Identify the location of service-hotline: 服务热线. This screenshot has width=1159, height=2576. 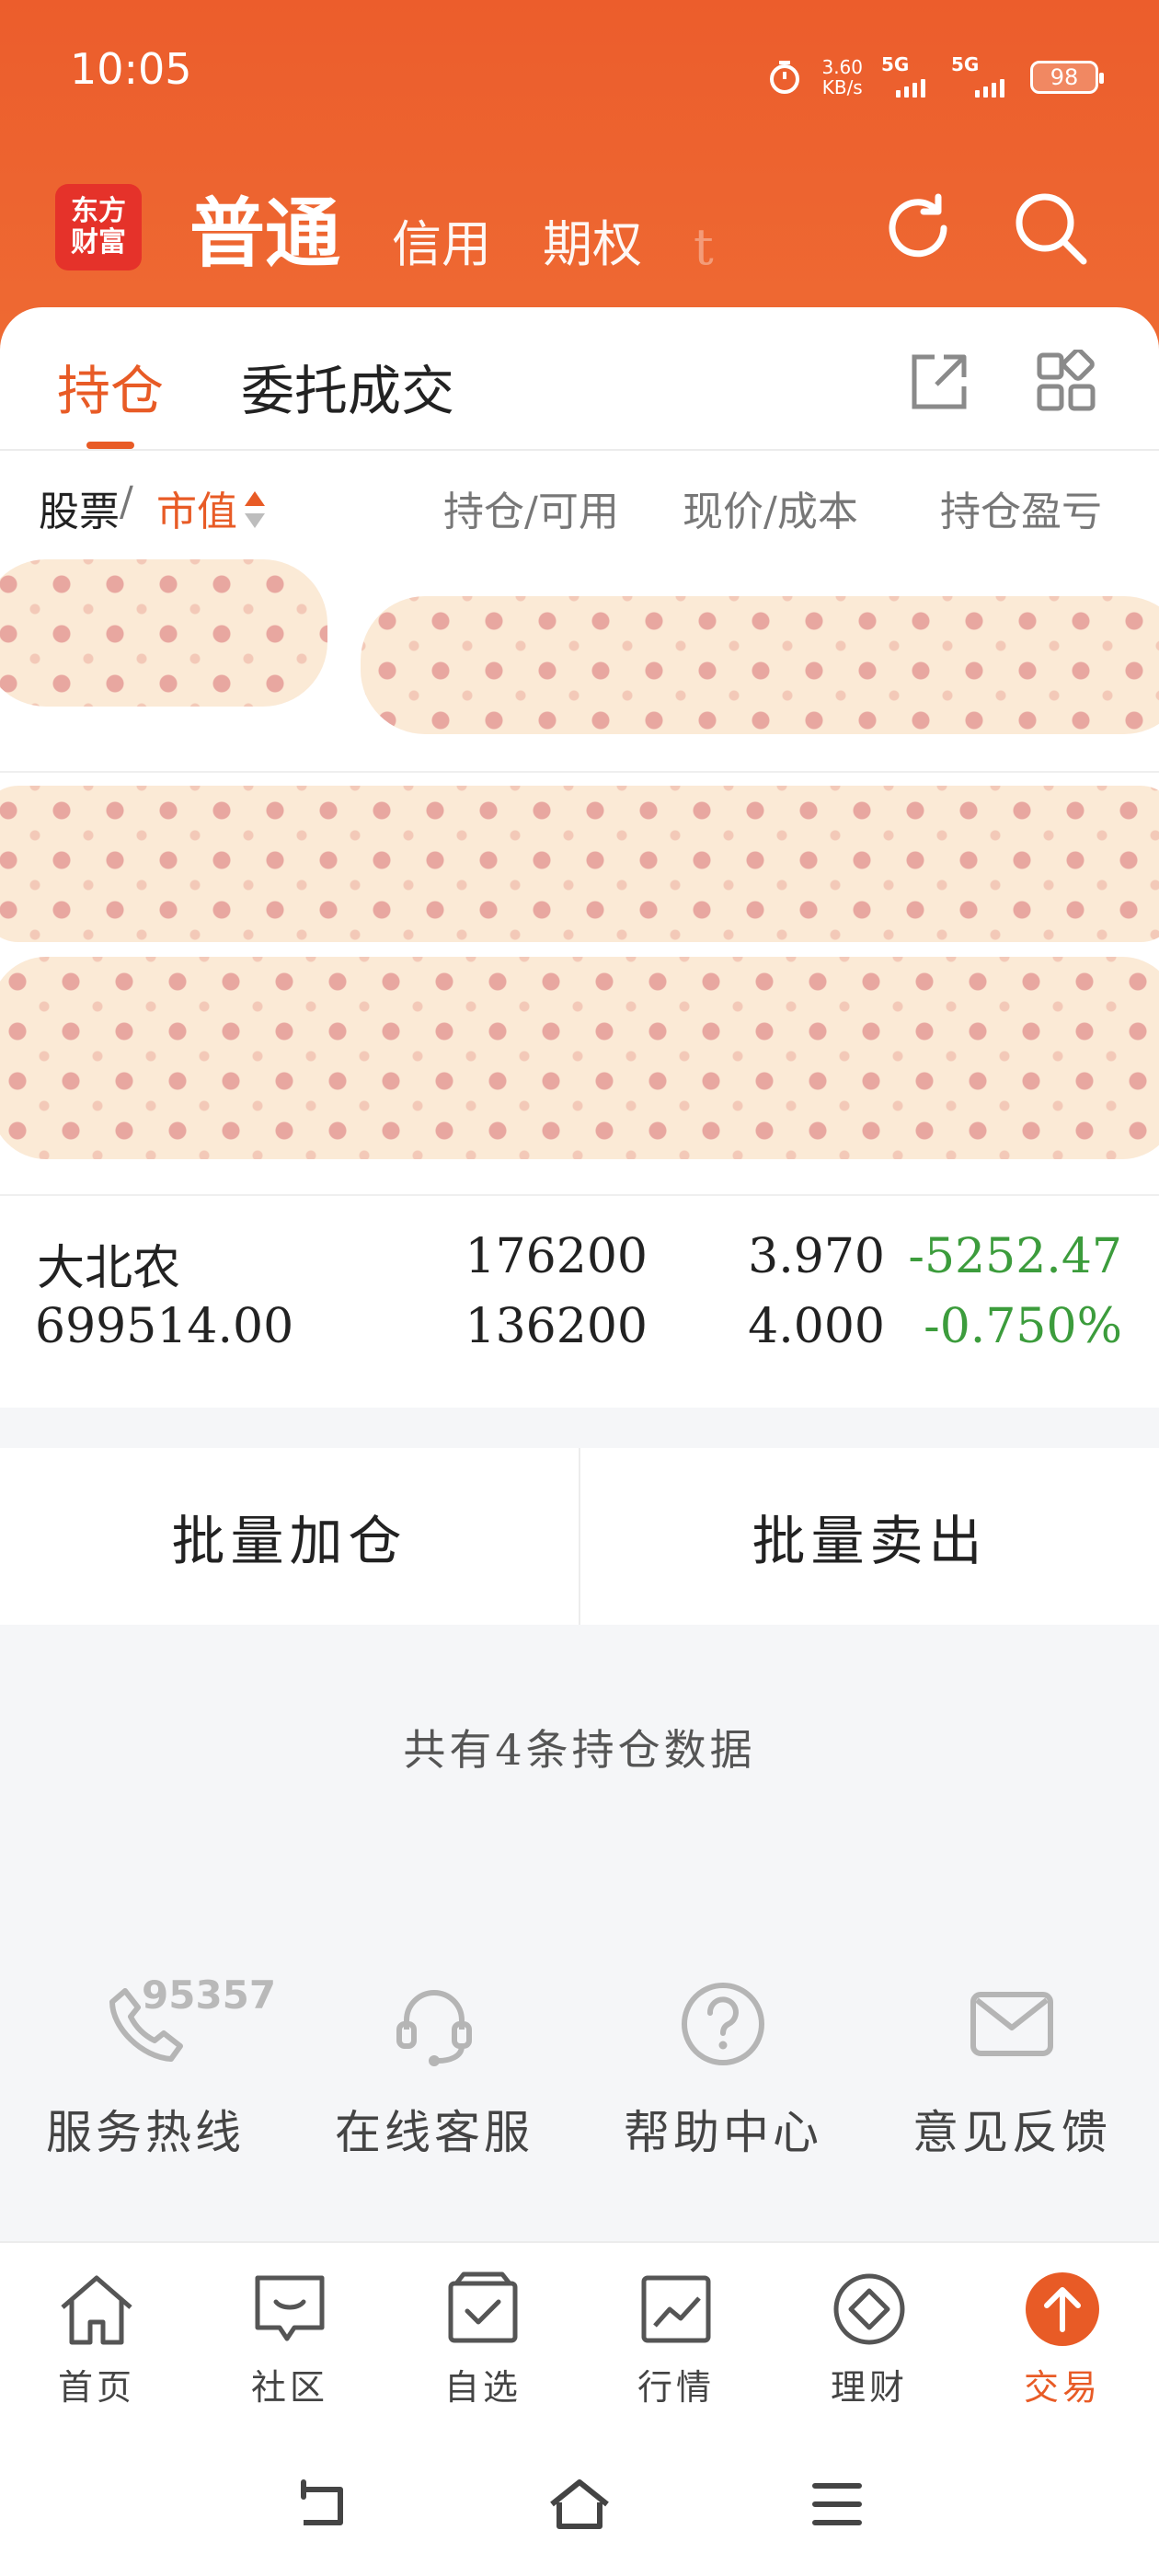
(145, 2070).